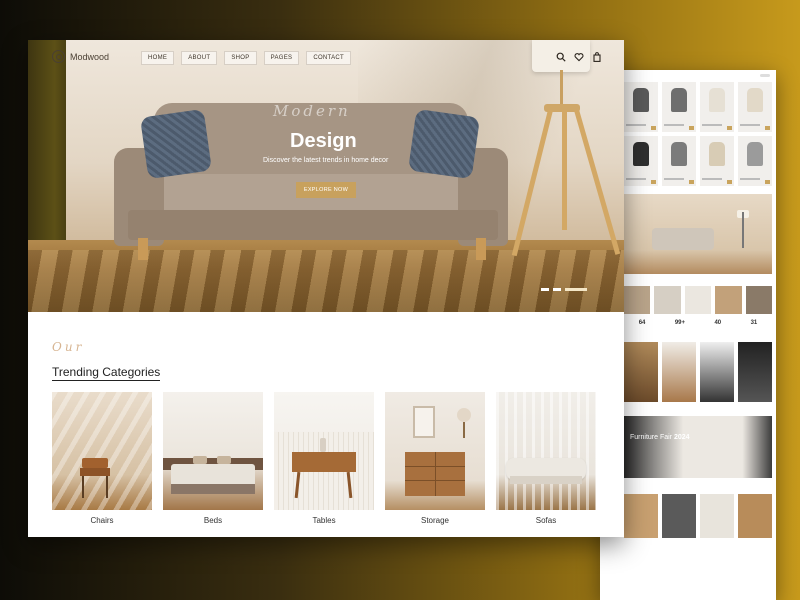 The image size is (800, 600). Describe the element at coordinates (576, 289) in the screenshot. I see `carousel-dot-active` at that location.